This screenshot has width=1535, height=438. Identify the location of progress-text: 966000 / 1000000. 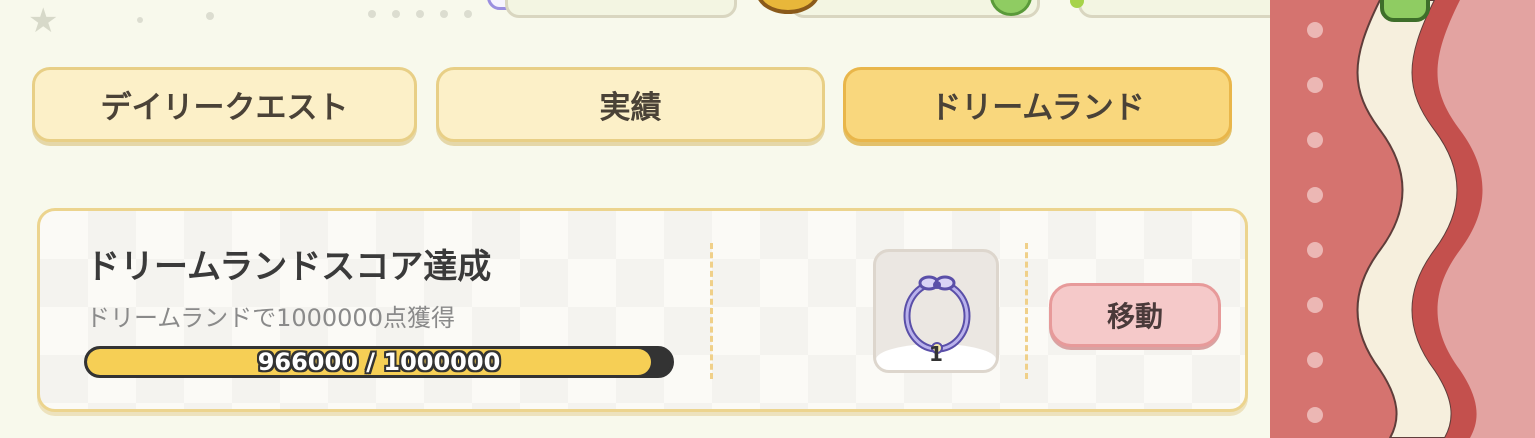
(379, 362).